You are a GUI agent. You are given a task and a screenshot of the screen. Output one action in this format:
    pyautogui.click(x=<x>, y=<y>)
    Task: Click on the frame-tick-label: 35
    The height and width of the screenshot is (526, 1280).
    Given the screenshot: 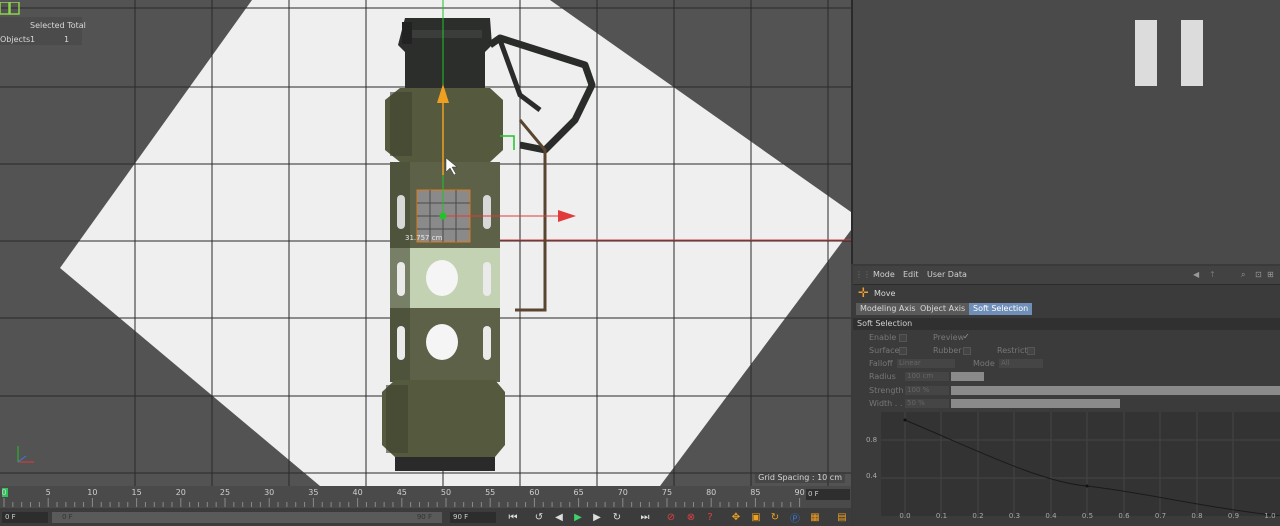 What is the action you would take?
    pyautogui.click(x=313, y=492)
    